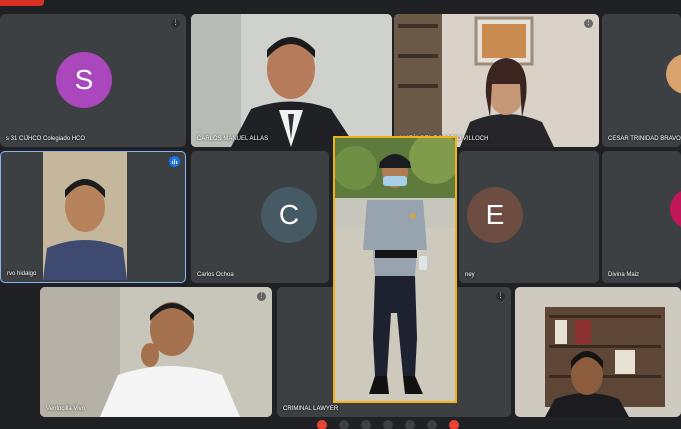 Image resolution: width=681 pixels, height=429 pixels. Describe the element at coordinates (529, 217) in the screenshot. I see `participant-tile: E ney` at that location.